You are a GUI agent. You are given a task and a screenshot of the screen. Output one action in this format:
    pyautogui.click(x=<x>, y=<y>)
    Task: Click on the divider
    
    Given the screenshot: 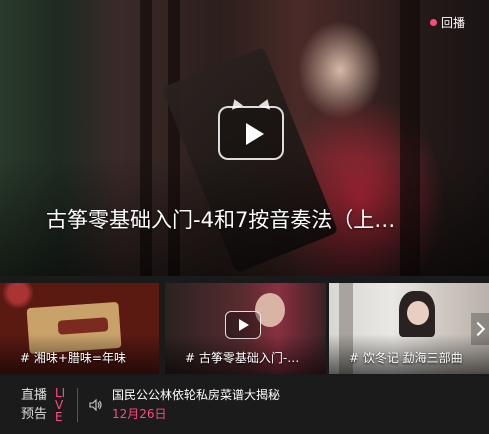 What is the action you would take?
    pyautogui.click(x=77, y=405)
    